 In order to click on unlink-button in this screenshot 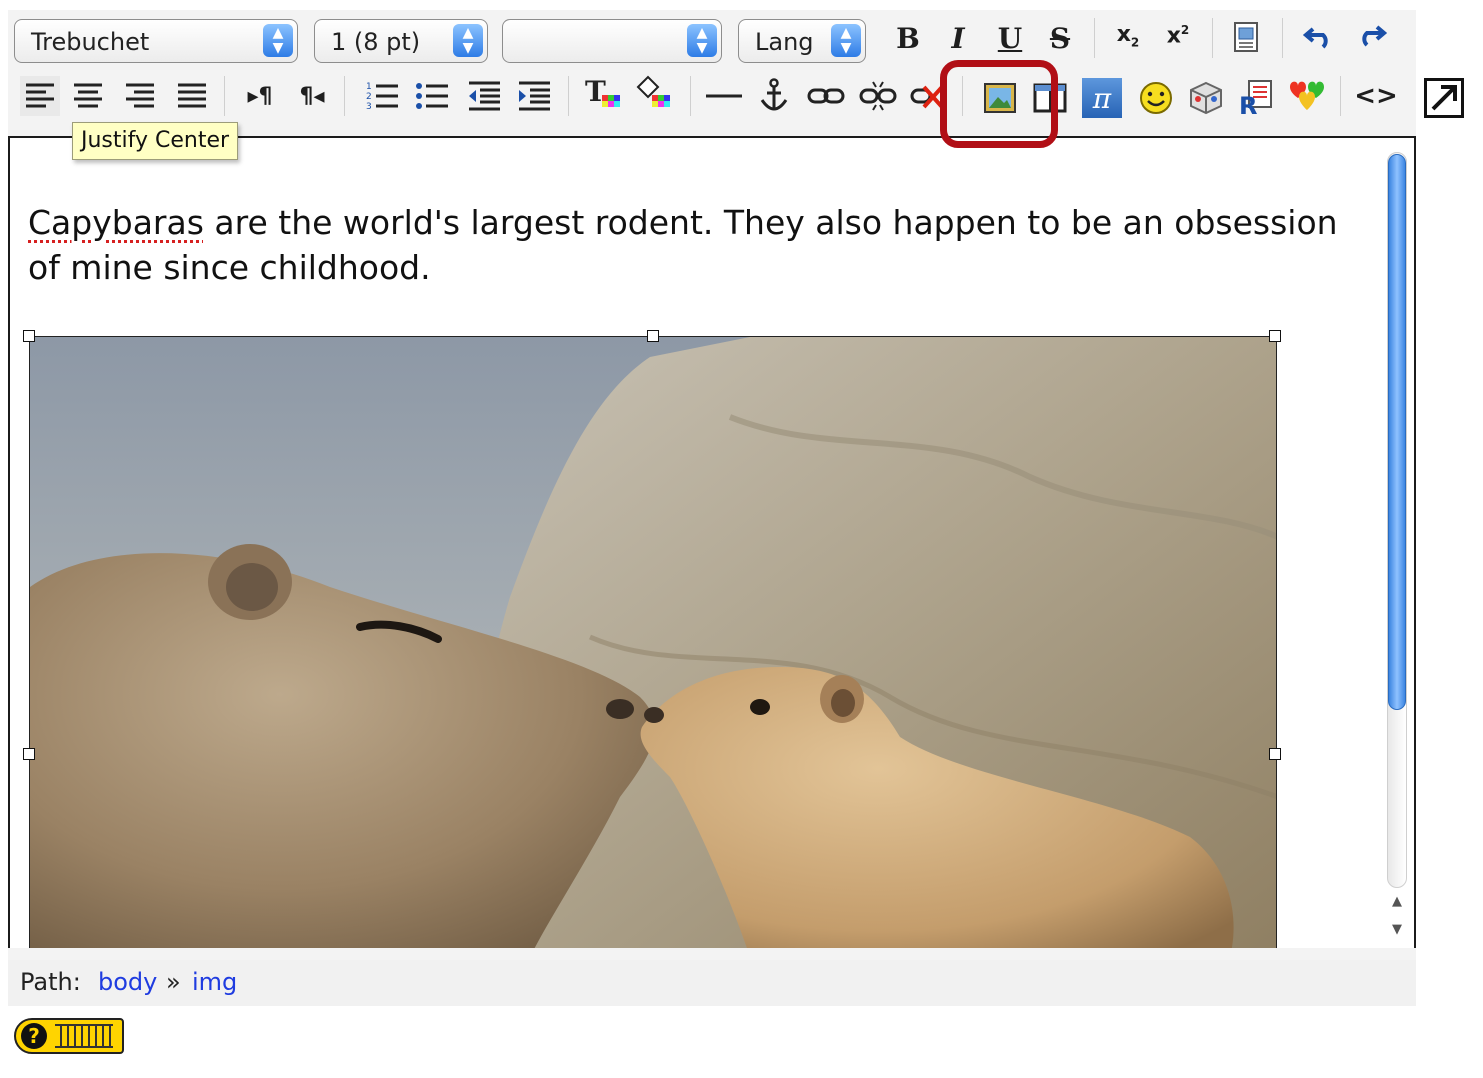, I will do `click(878, 96)`.